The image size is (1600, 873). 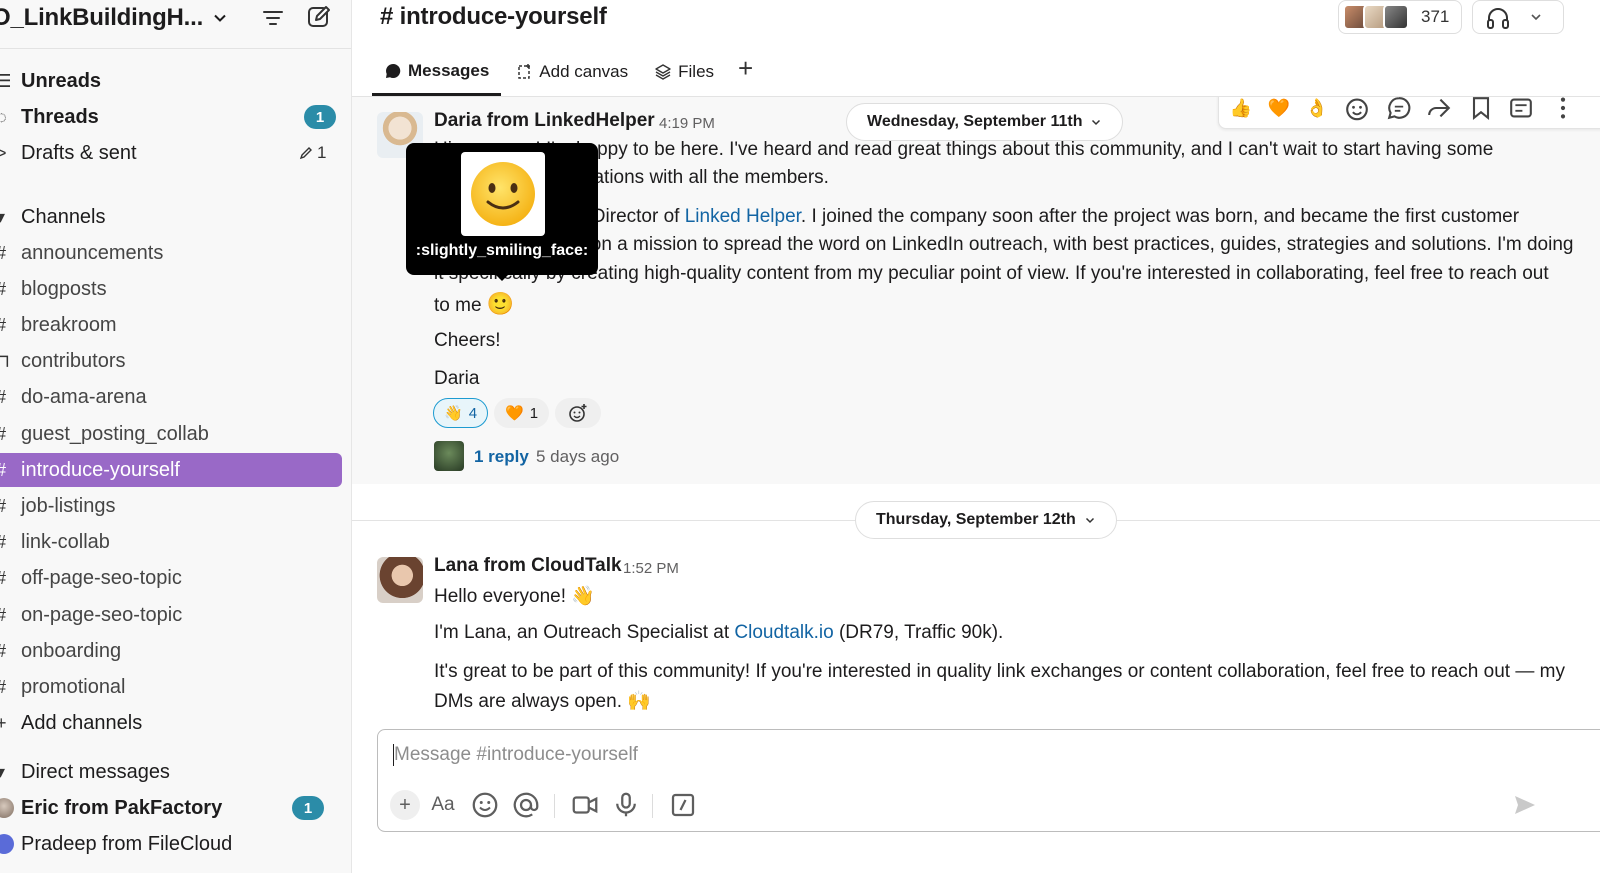 What do you see at coordinates (175, 325) in the screenshot?
I see `sidebar-item-breakroom: # breakroom` at bounding box center [175, 325].